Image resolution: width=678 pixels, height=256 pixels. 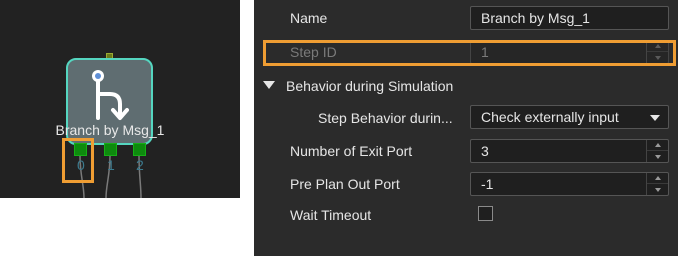 What do you see at coordinates (469, 53) in the screenshot?
I see `step-id-highlight` at bounding box center [469, 53].